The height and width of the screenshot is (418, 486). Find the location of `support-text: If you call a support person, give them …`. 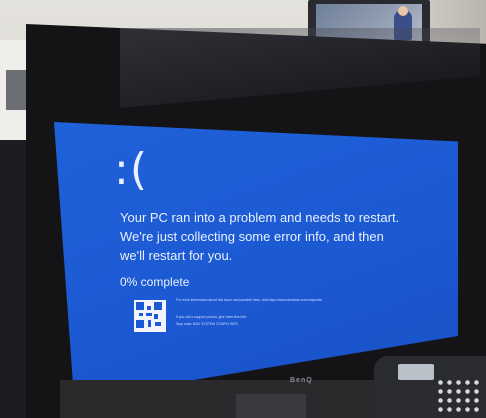

support-text: If you call a support person, give them … is located at coordinates (211, 317).